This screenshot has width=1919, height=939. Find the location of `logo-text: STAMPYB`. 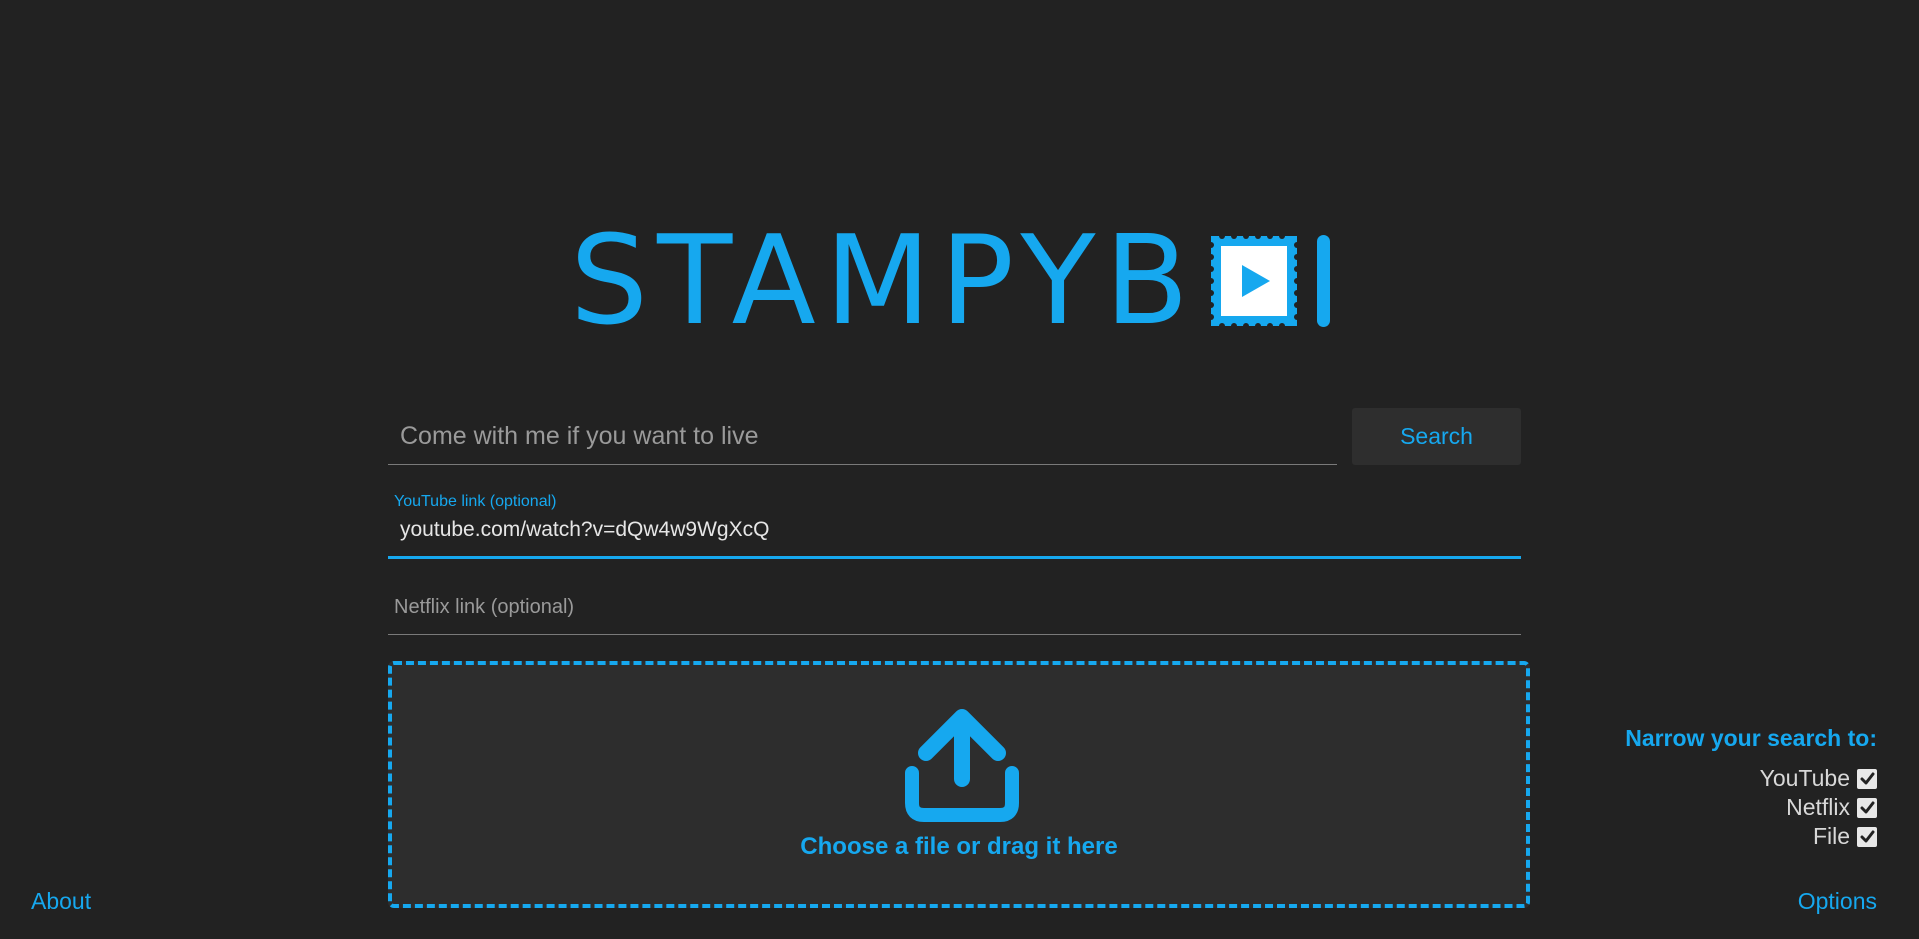

logo-text: STAMPYB is located at coordinates (884, 281).